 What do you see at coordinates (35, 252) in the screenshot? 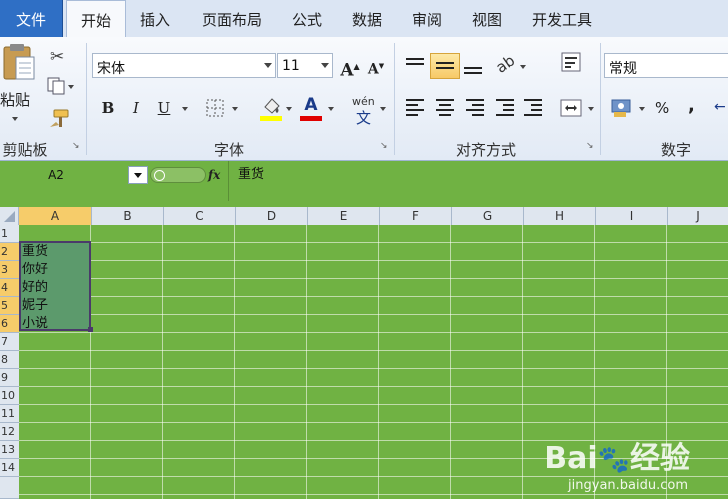
I see `cell-a2: 重货` at bounding box center [35, 252].